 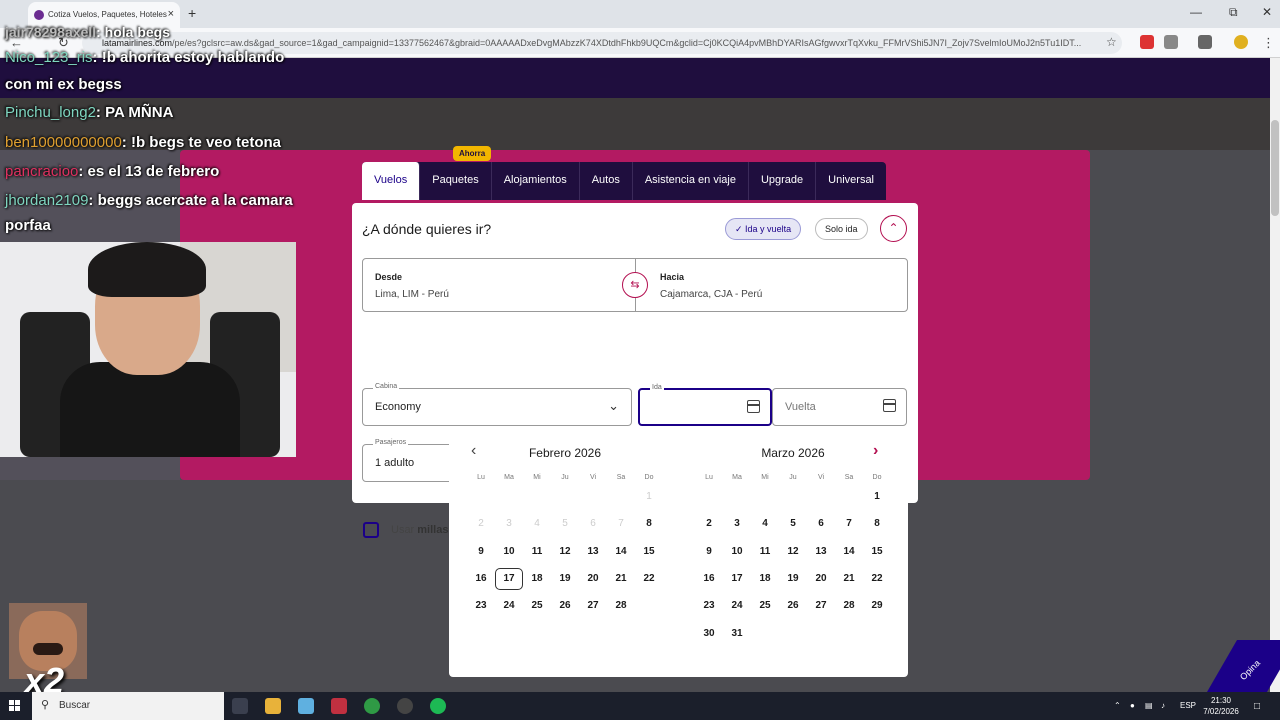 What do you see at coordinates (877, 606) in the screenshot?
I see `calendar-day: 29` at bounding box center [877, 606].